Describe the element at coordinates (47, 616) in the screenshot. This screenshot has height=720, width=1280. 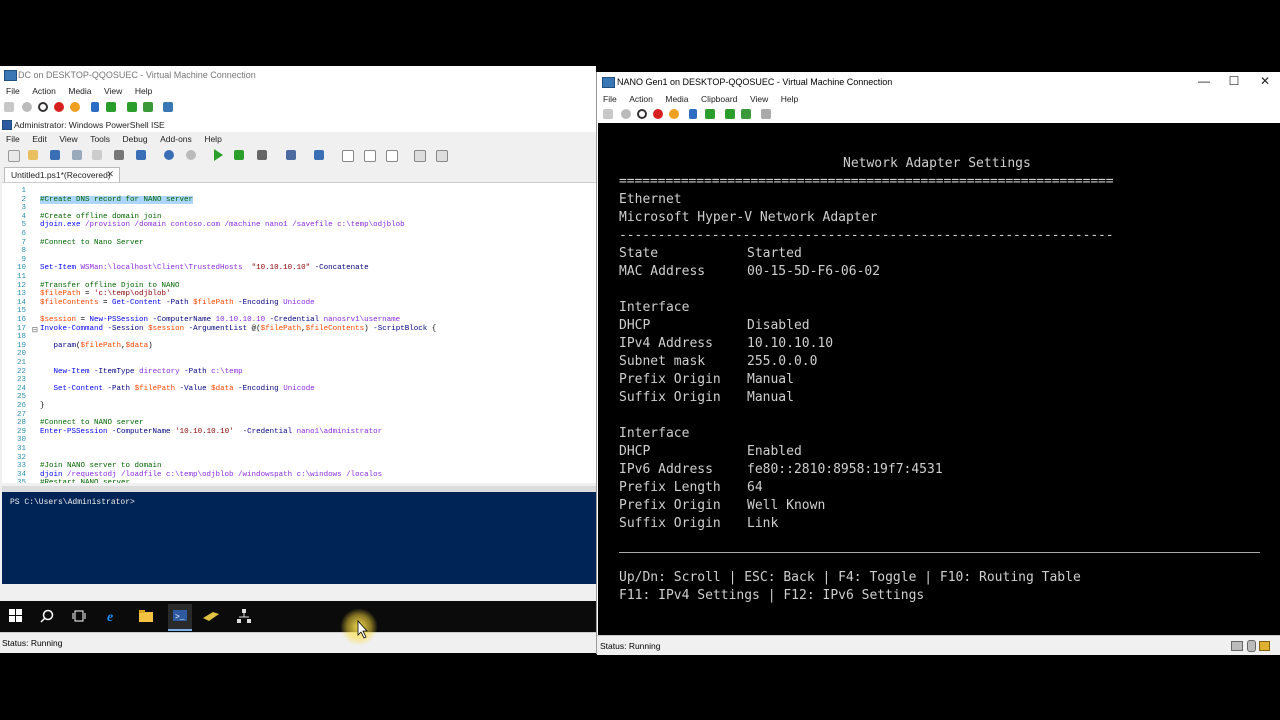
I see `search-icon` at that location.